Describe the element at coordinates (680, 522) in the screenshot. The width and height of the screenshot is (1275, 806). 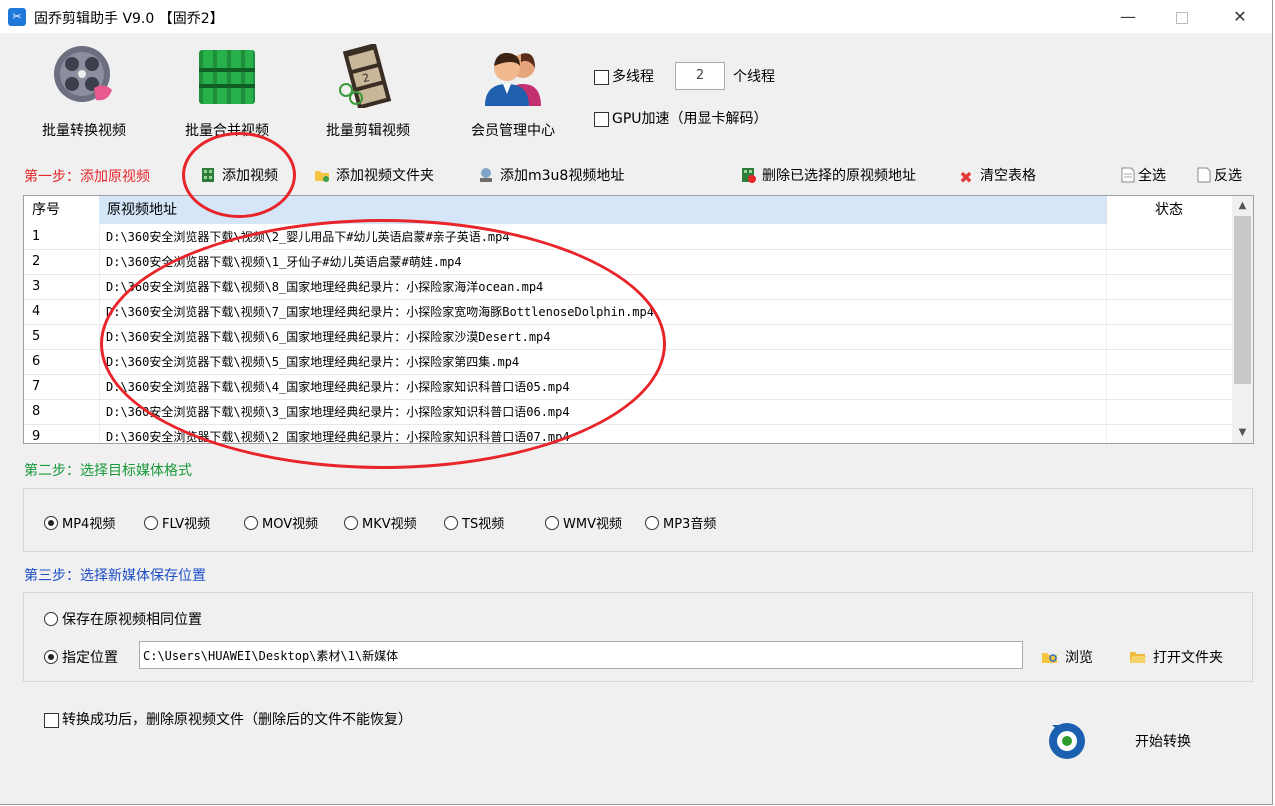
I see `format-radio-mp3: MP3音频` at that location.